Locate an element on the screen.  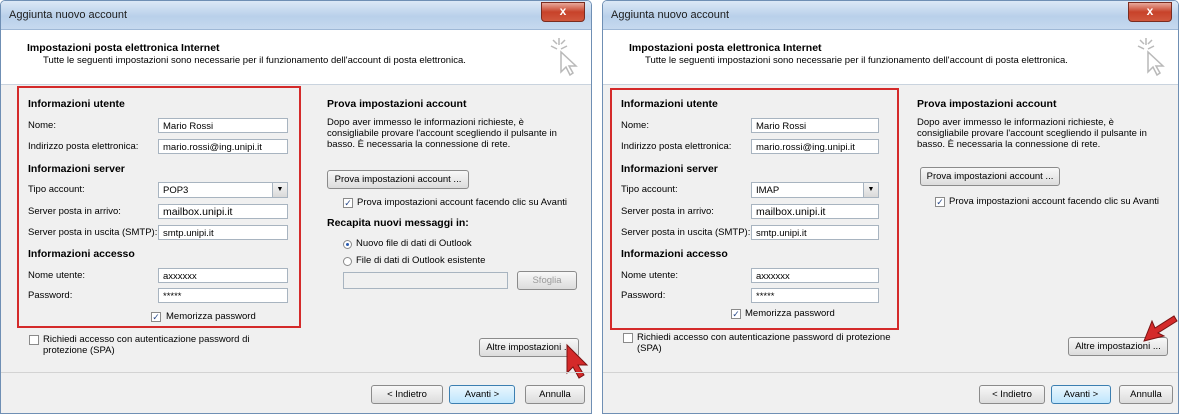
existing-data-file-field is located at coordinates (425, 280).